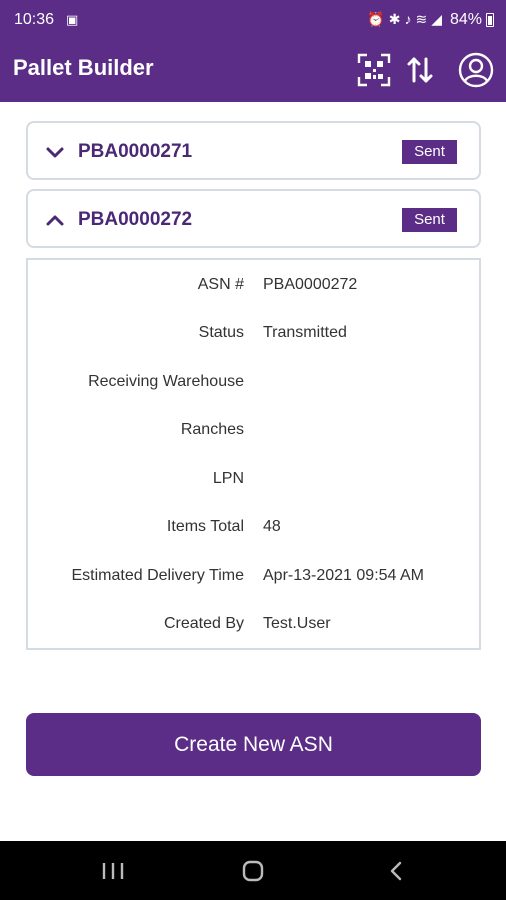  Describe the element at coordinates (158, 575) in the screenshot. I see `detail-label: Estimated Delivery Time` at that location.